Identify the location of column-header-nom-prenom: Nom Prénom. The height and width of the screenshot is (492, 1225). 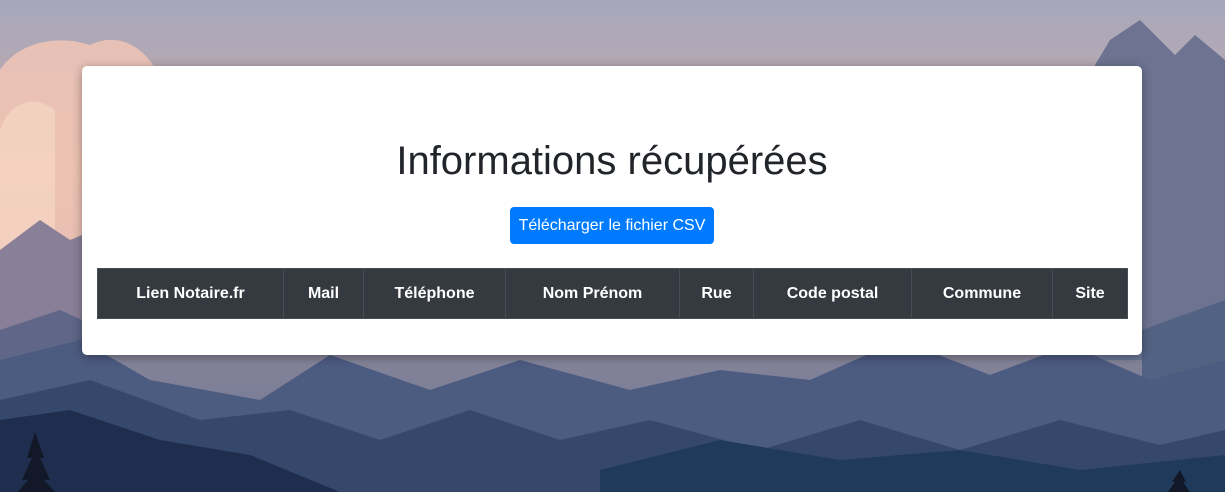
(592, 293).